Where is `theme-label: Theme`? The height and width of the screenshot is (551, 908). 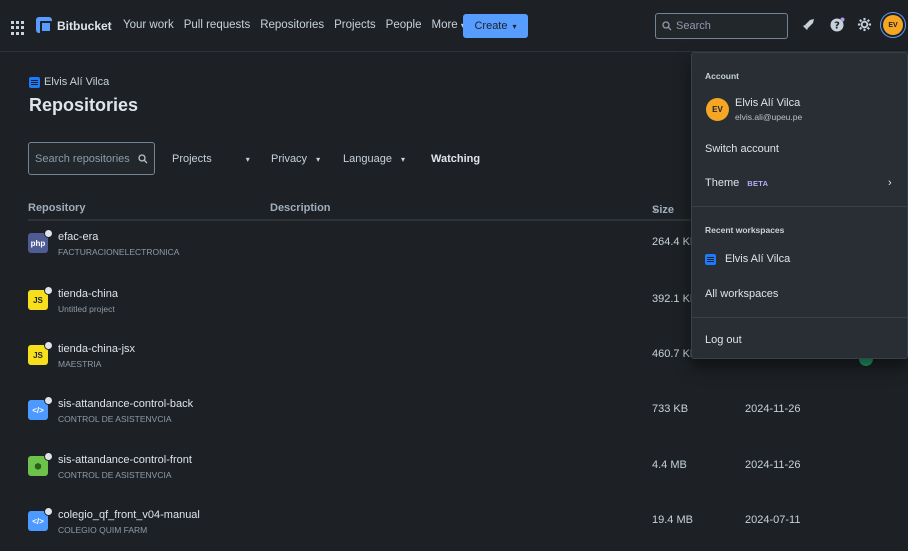 theme-label: Theme is located at coordinates (722, 183).